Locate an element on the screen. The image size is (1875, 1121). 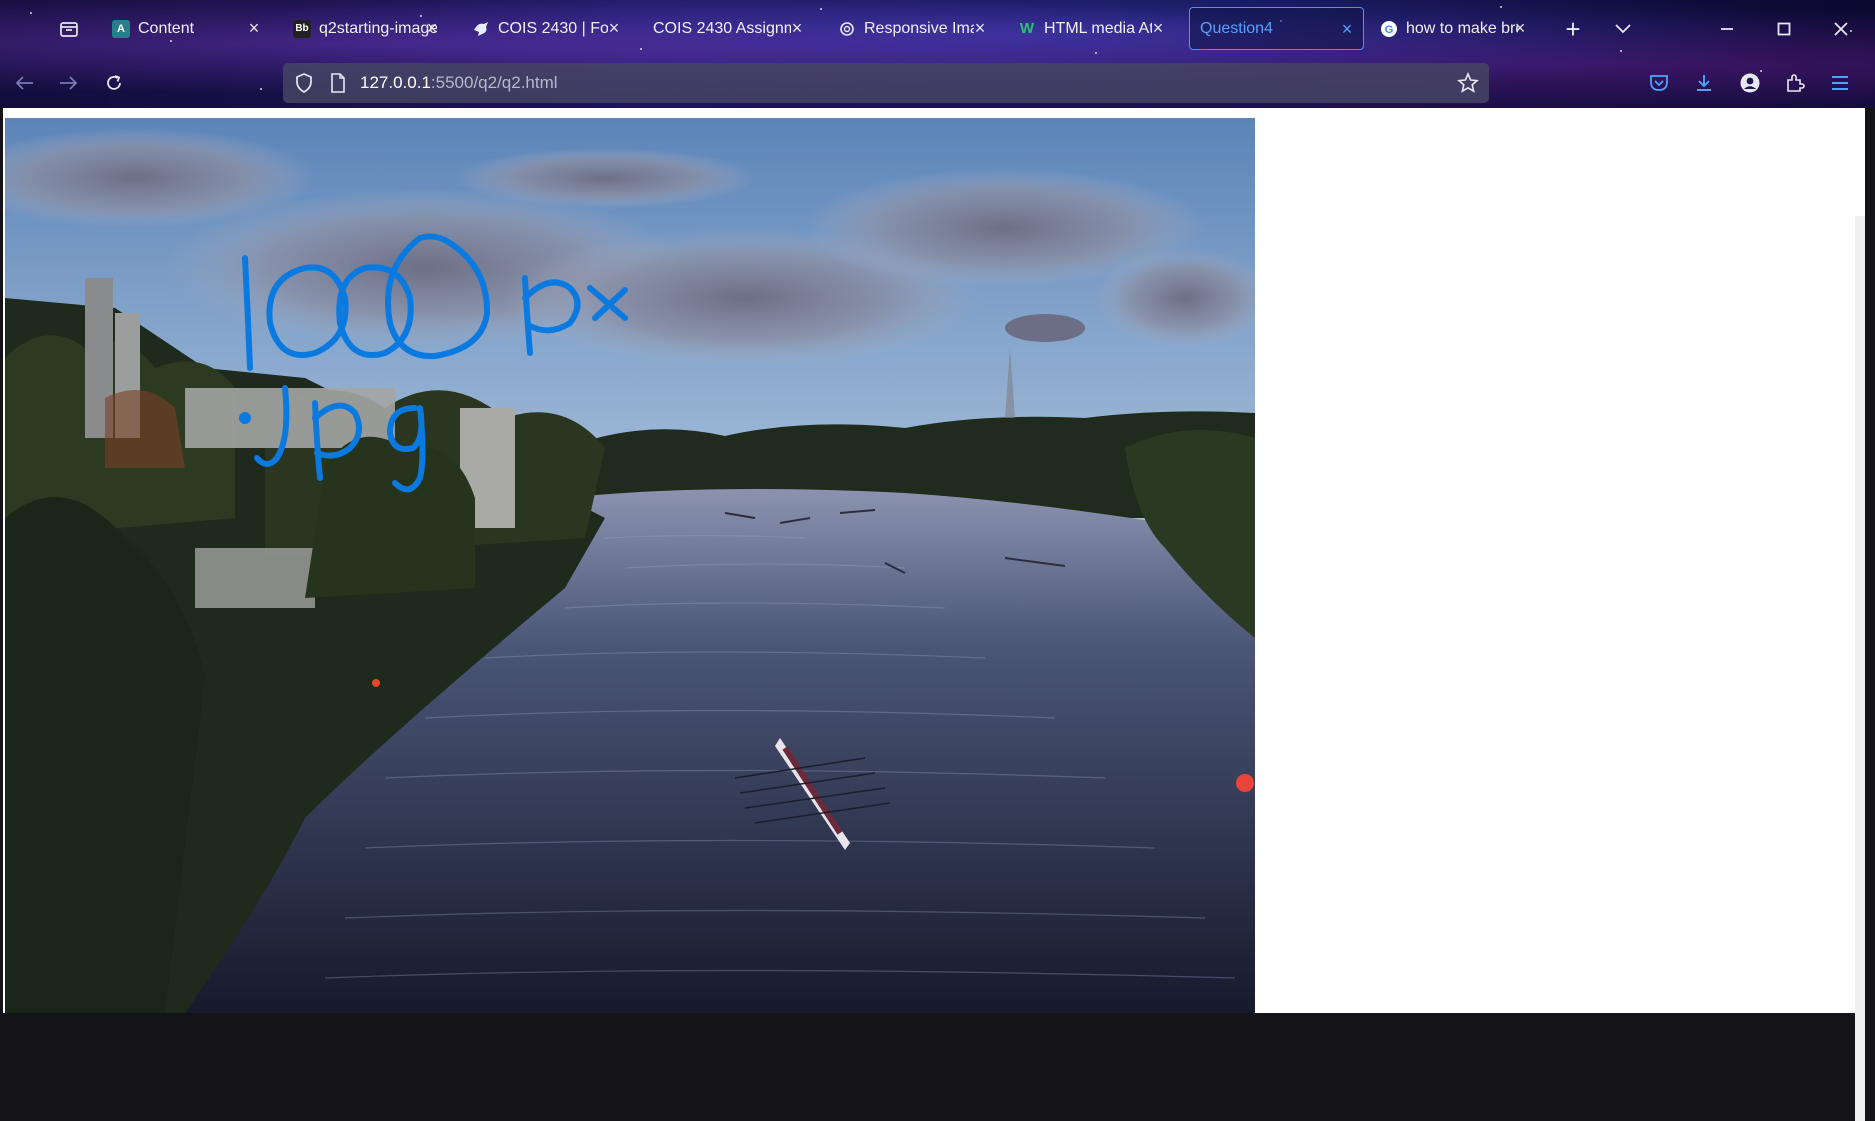
hamburger-menu-icon is located at coordinates (1840, 83).